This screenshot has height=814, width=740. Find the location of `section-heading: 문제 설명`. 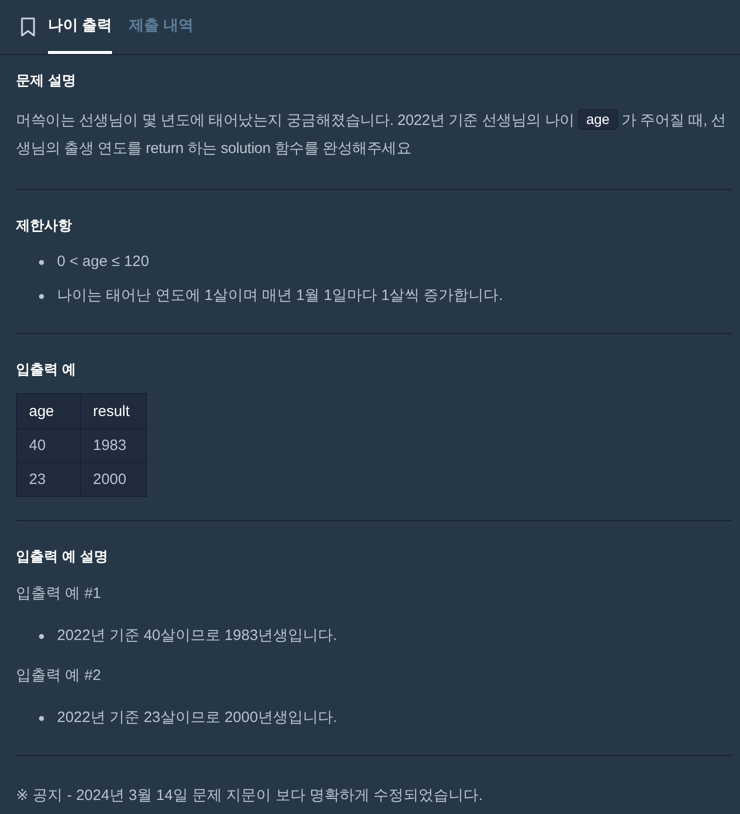

section-heading: 문제 설명 is located at coordinates (46, 80).